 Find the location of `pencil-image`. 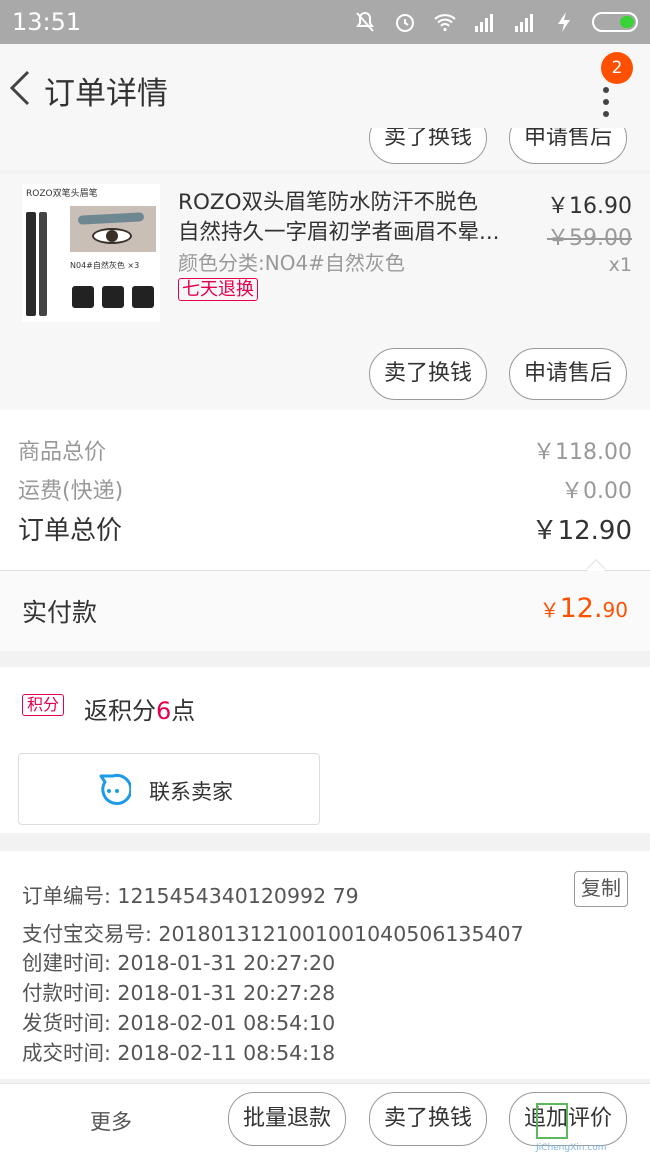

pencil-image is located at coordinates (31, 264).